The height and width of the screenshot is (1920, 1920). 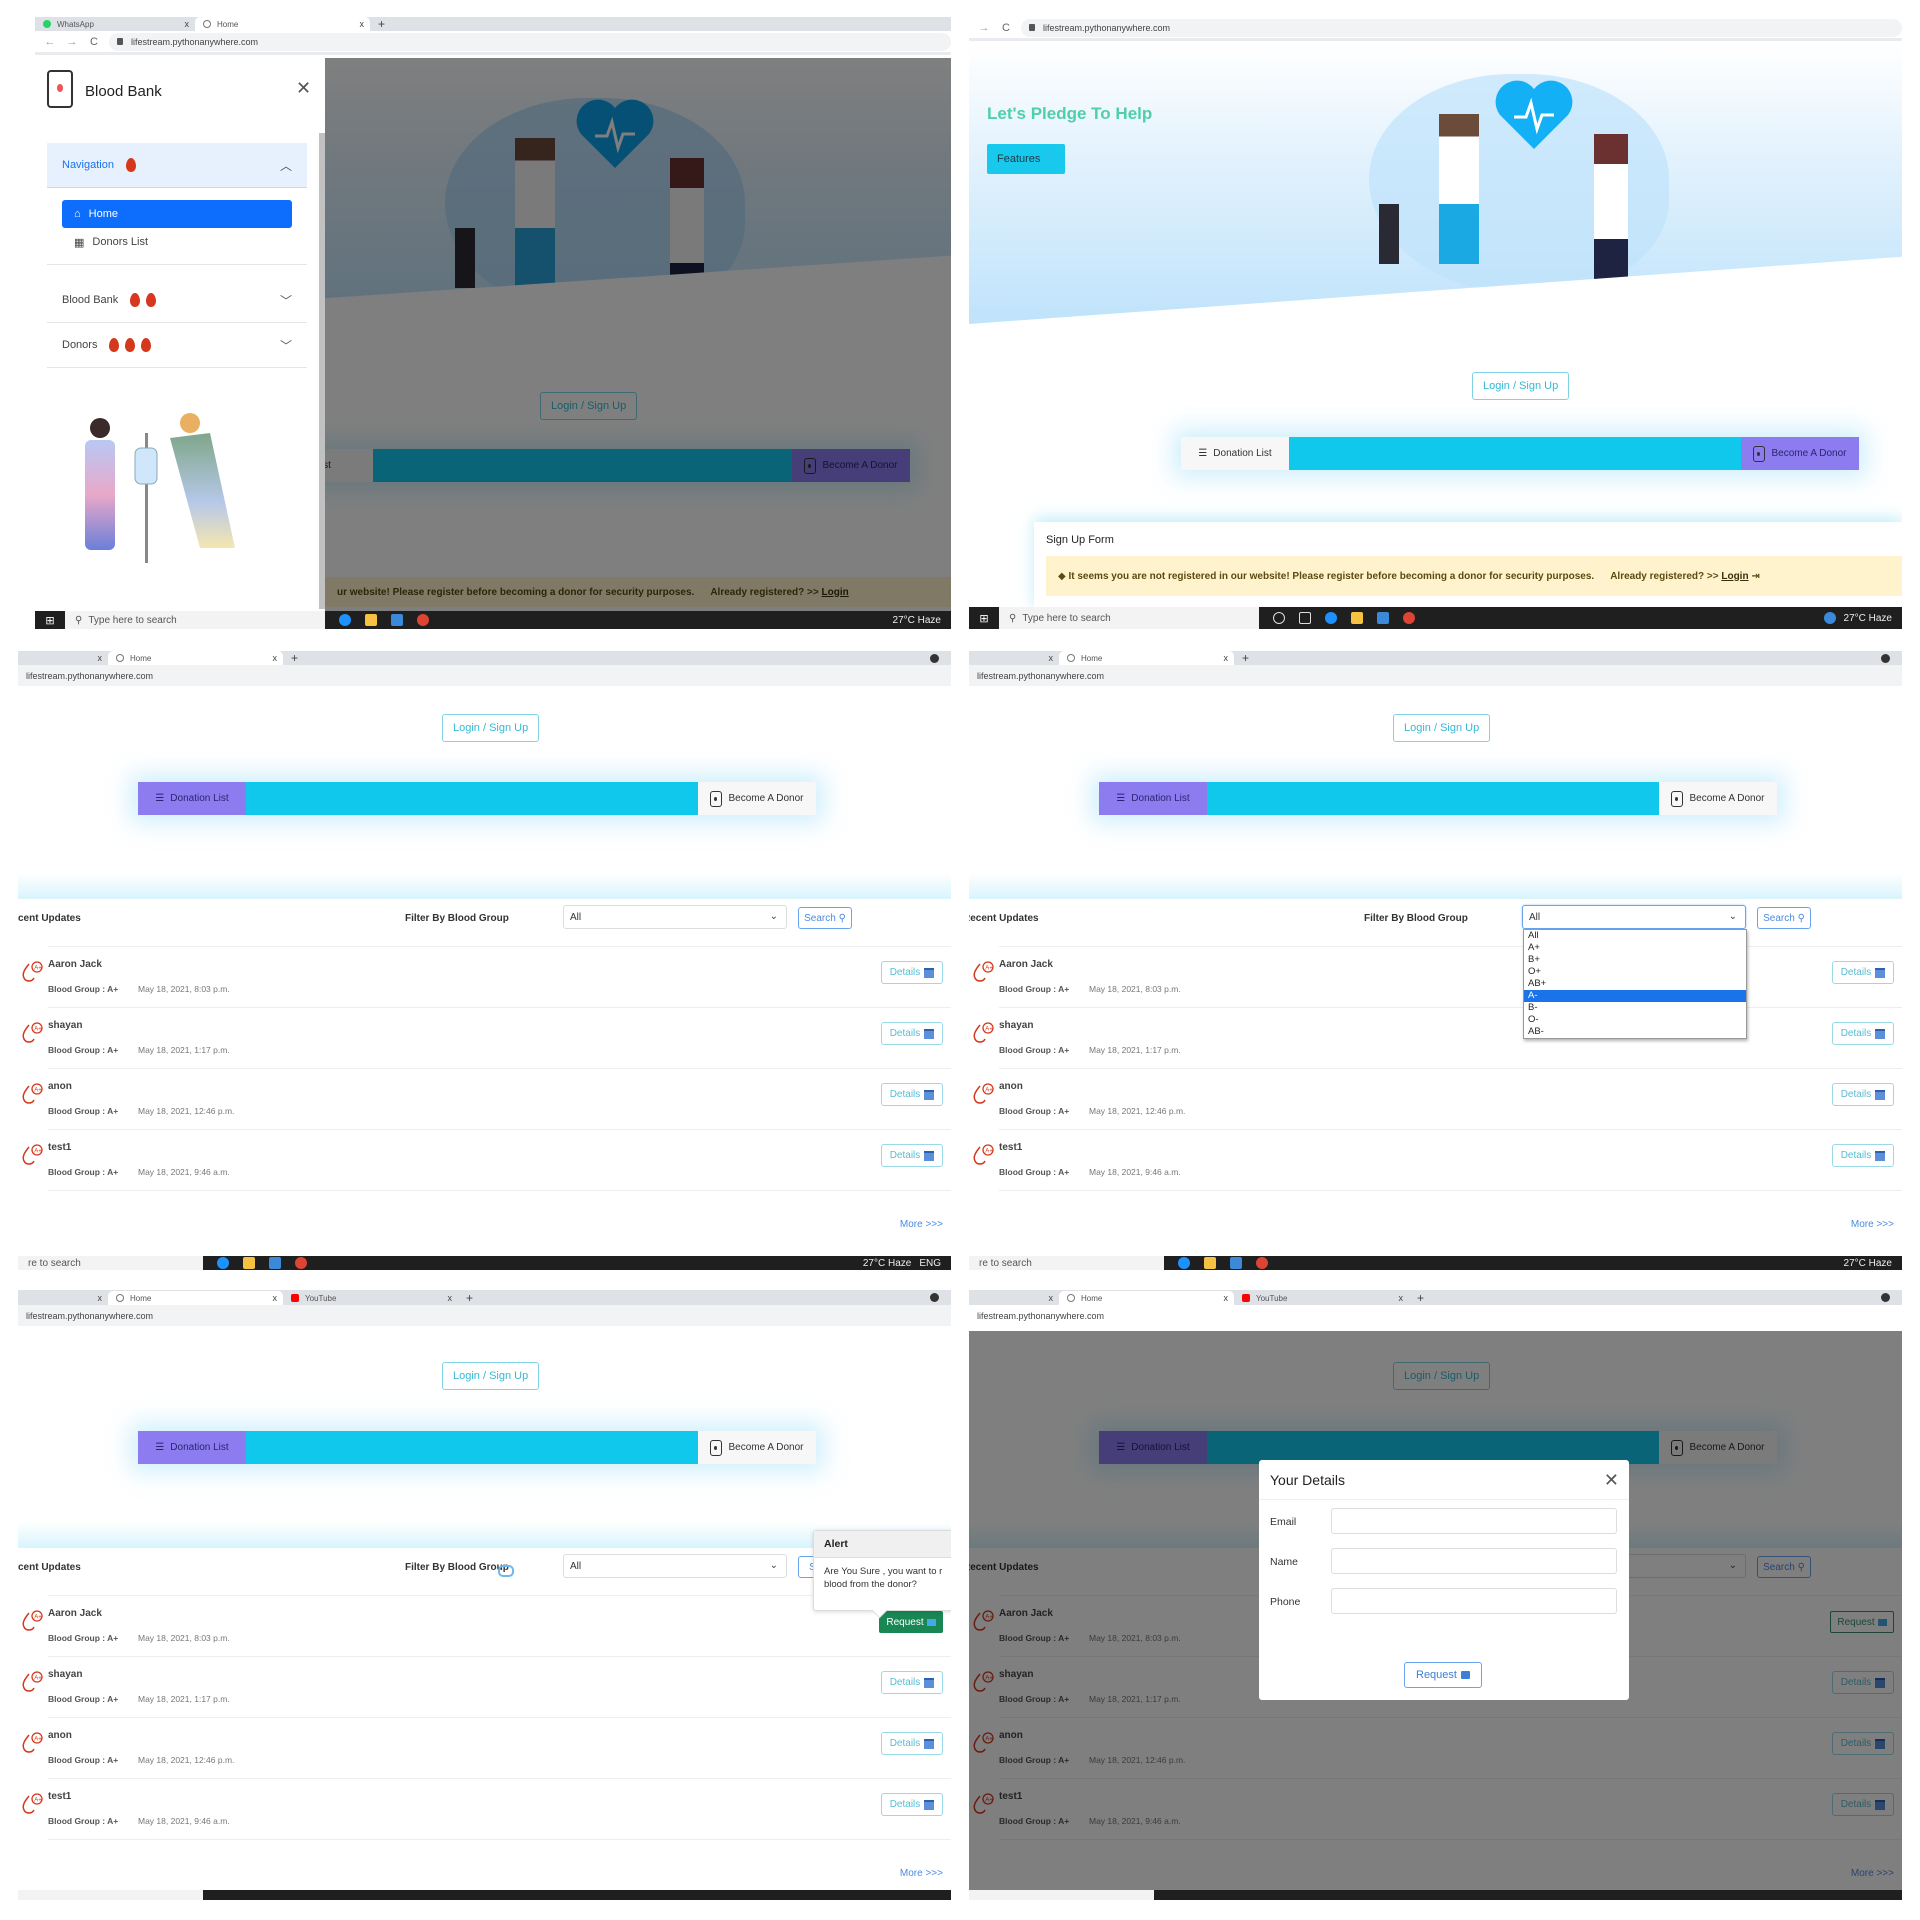 What do you see at coordinates (1305, 618) in the screenshot?
I see `task-view-icon` at bounding box center [1305, 618].